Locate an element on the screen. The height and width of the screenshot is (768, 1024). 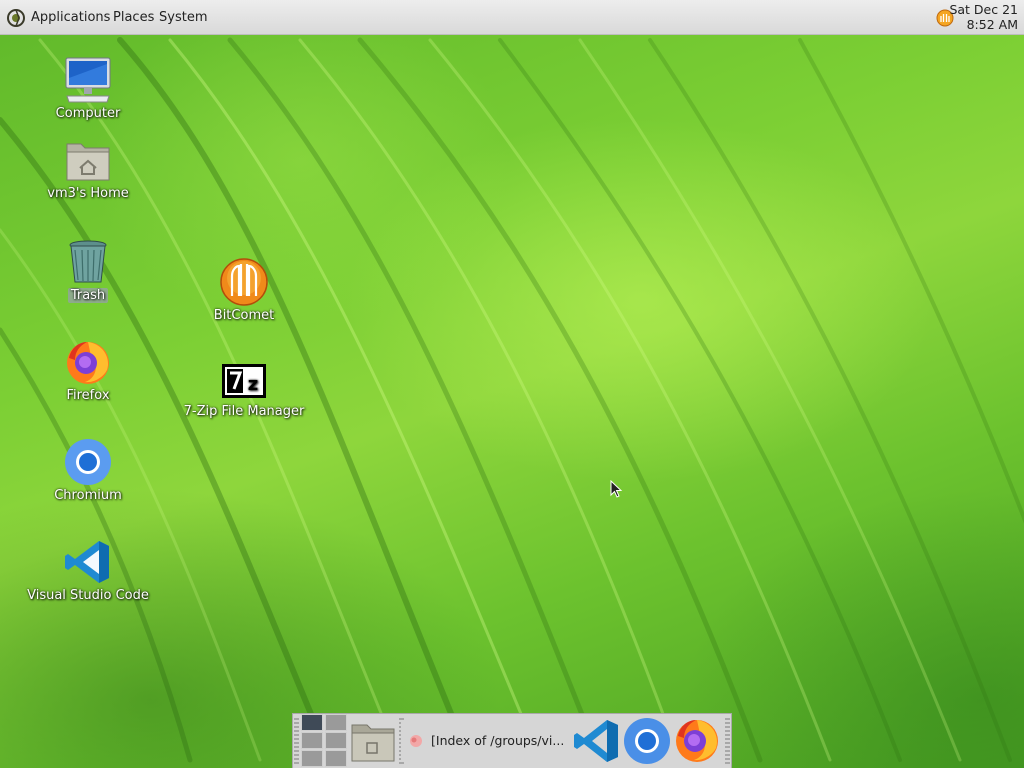
clock-date: Sat Dec 21 is located at coordinates (983, 9).